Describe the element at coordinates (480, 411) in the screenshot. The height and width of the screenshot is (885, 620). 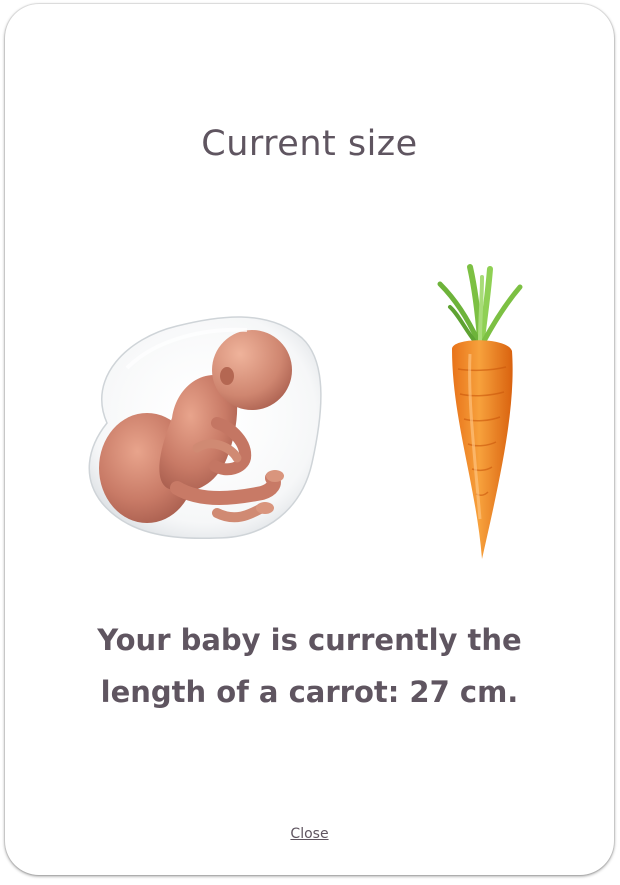
I see `carrot-illustration` at that location.